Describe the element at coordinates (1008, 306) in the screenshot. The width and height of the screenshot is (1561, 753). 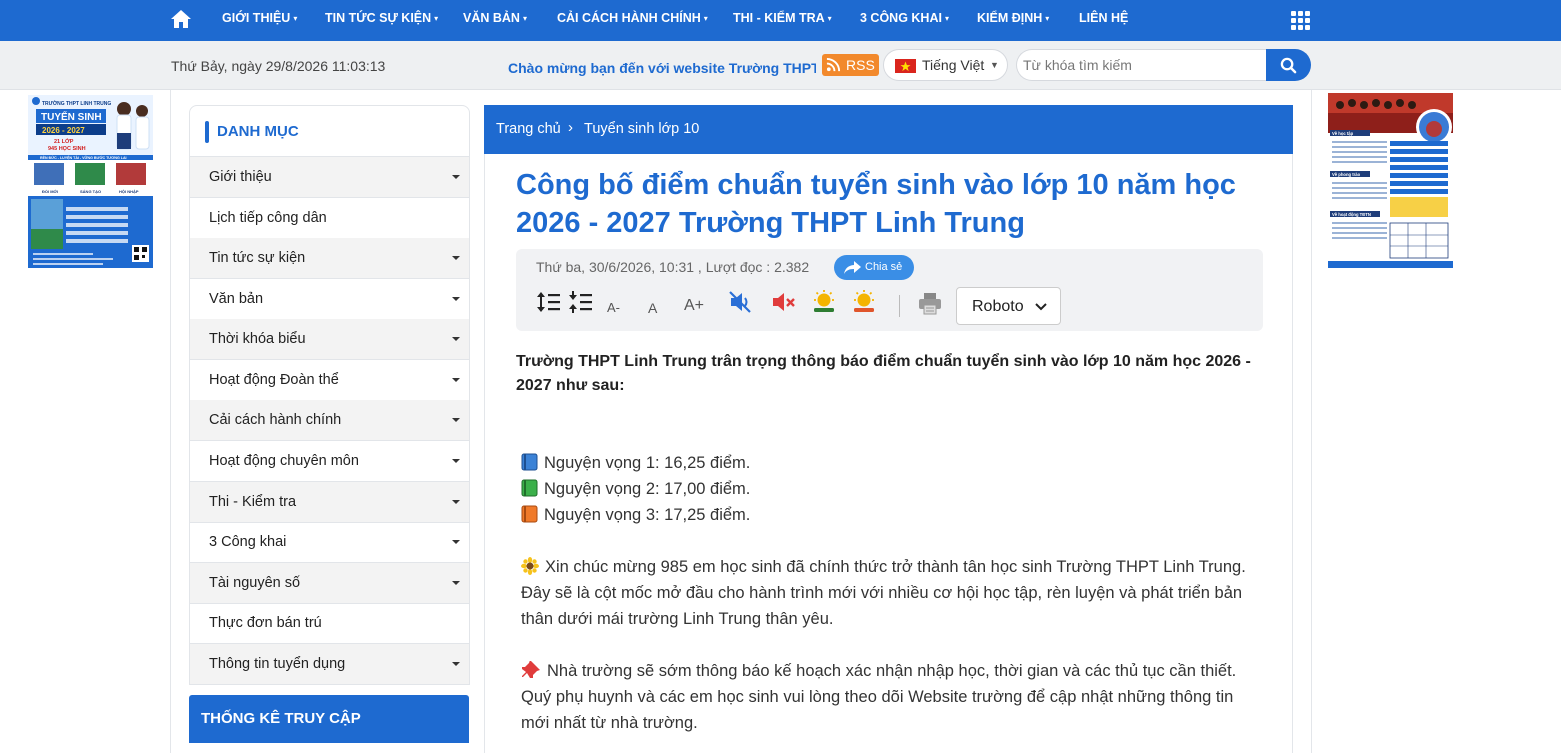
I see `font-family-select: Roboto` at that location.